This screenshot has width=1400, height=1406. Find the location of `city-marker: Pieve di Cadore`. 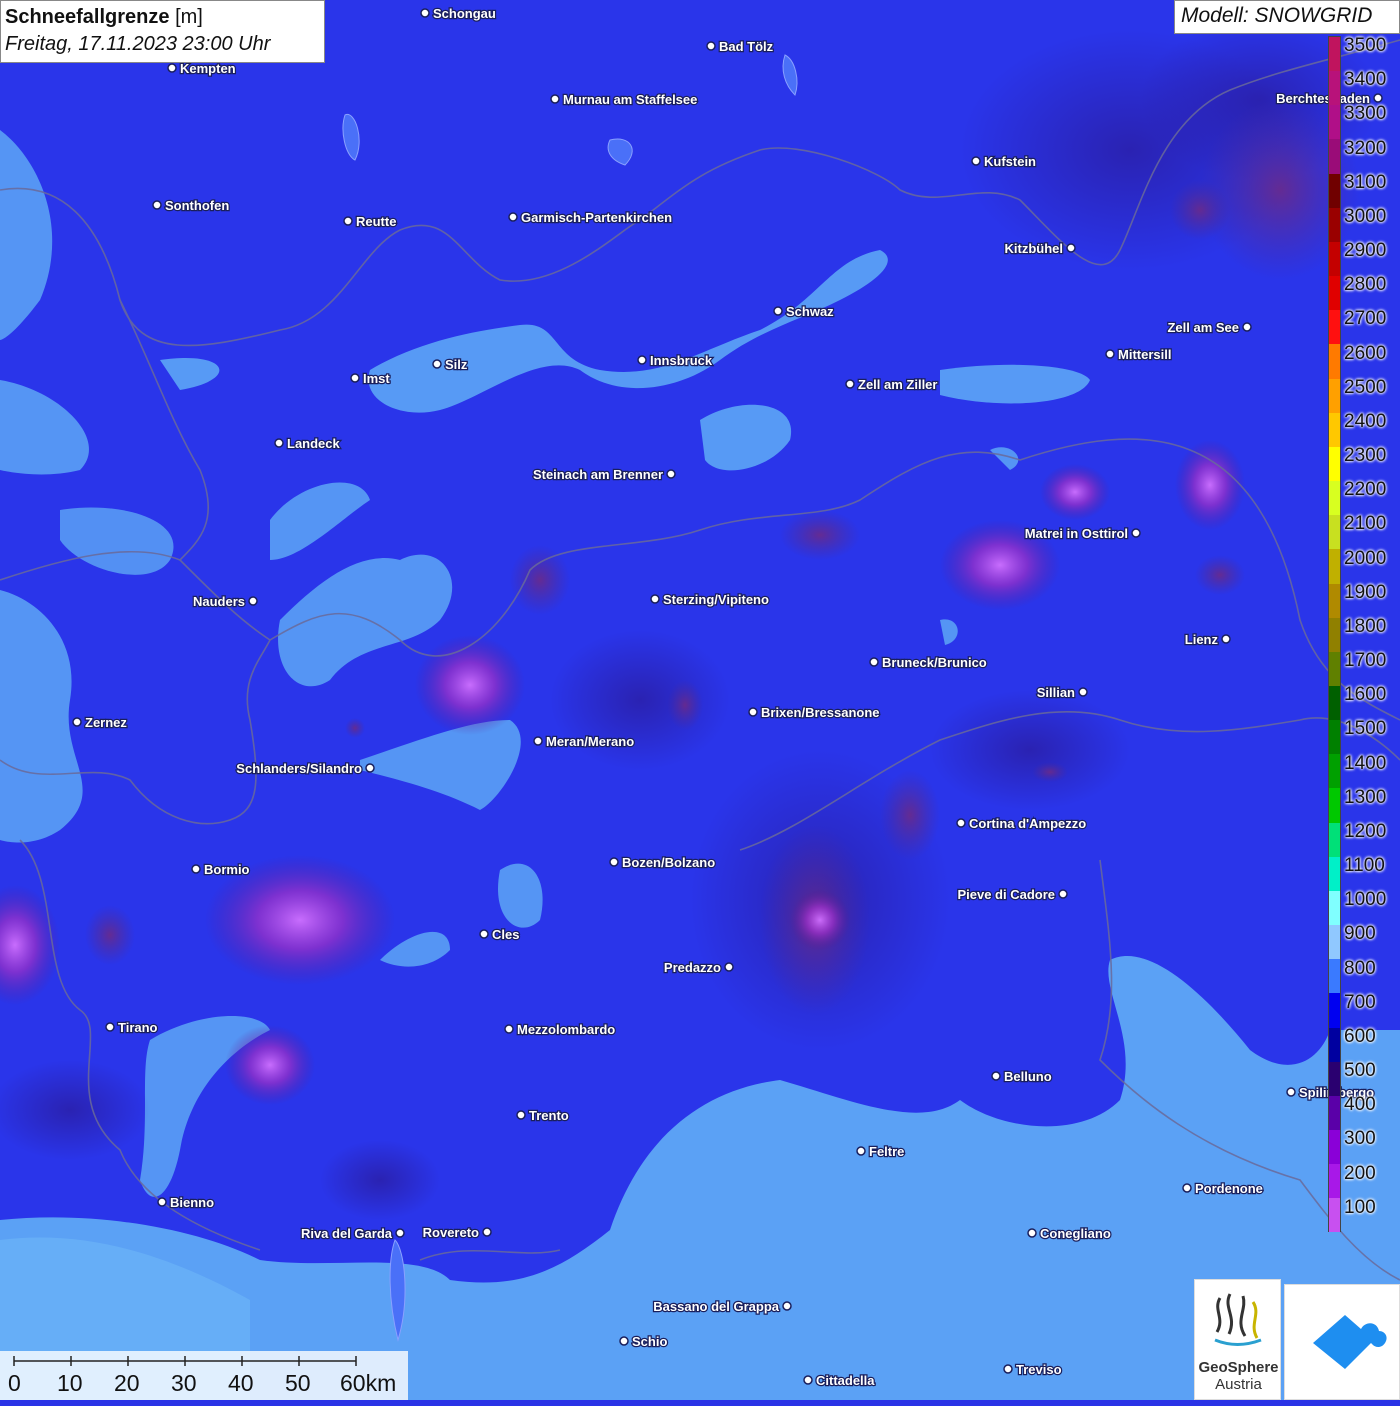

city-marker: Pieve di Cadore is located at coordinates (1012, 894).